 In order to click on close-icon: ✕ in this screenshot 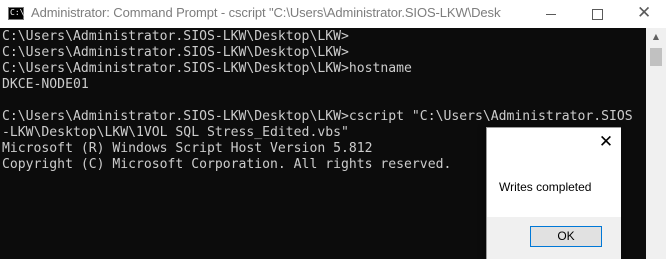, I will do `click(644, 13)`.